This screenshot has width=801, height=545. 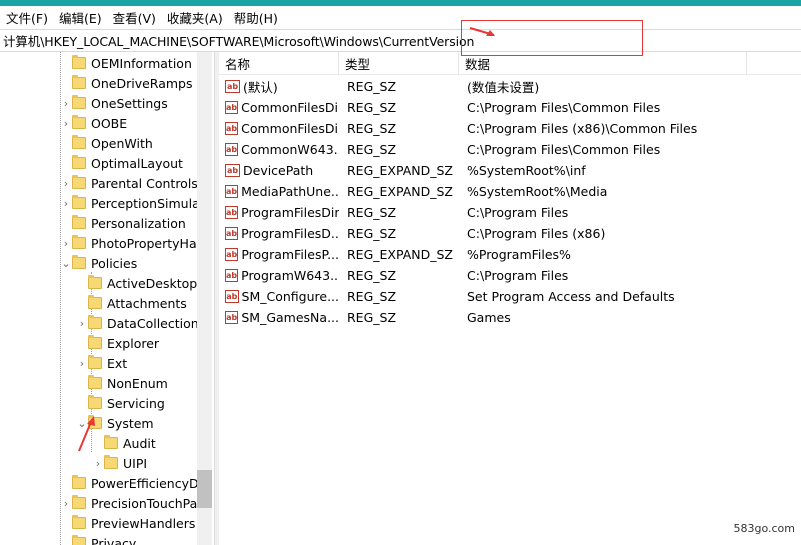 I want to click on tree-scrollbar, so click(x=204, y=298).